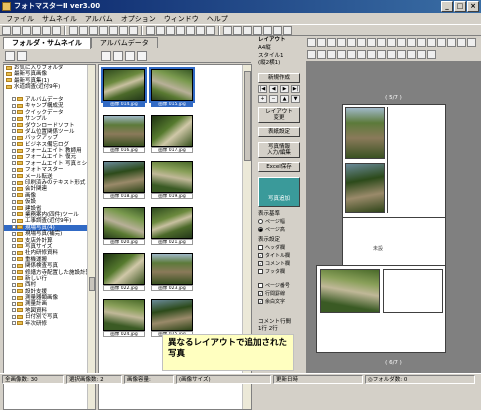  What do you see at coordinates (99, 18) in the screenshot?
I see `menu-album: アルバム` at bounding box center [99, 18].